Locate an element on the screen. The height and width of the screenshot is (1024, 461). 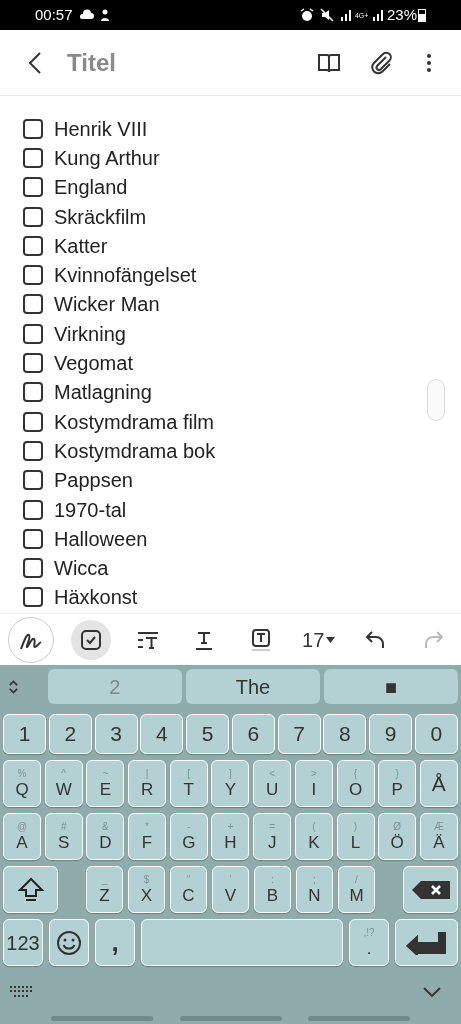
checklist-item-text: Matlagning is located at coordinates (103, 393).